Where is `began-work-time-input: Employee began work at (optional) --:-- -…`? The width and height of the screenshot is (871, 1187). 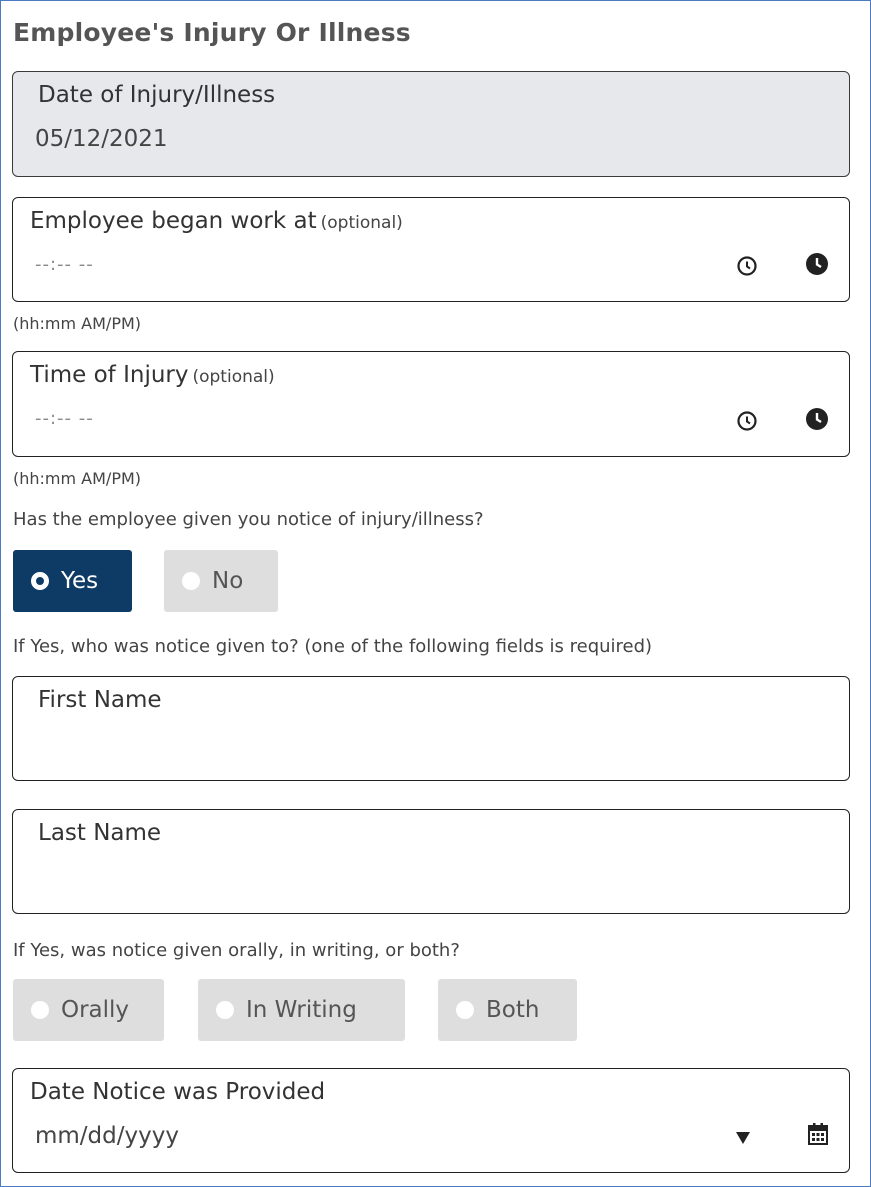 began-work-time-input: Employee began work at (optional) --:-- -… is located at coordinates (431, 249).